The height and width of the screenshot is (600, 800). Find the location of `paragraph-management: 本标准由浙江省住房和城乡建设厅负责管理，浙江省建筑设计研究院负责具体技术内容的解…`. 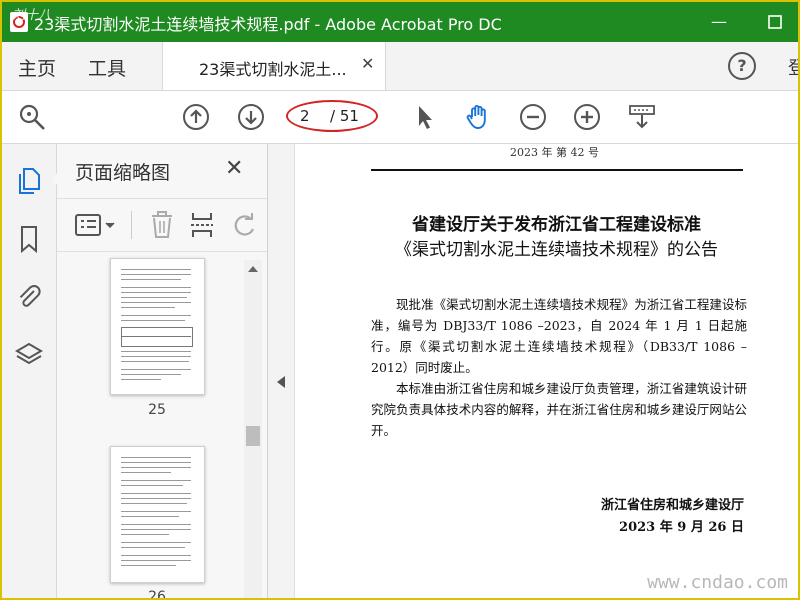

paragraph-management: 本标准由浙江省住房和城乡建设厅负责管理，浙江省建筑设计研究院负责具体技术内容的解… is located at coordinates (559, 409).